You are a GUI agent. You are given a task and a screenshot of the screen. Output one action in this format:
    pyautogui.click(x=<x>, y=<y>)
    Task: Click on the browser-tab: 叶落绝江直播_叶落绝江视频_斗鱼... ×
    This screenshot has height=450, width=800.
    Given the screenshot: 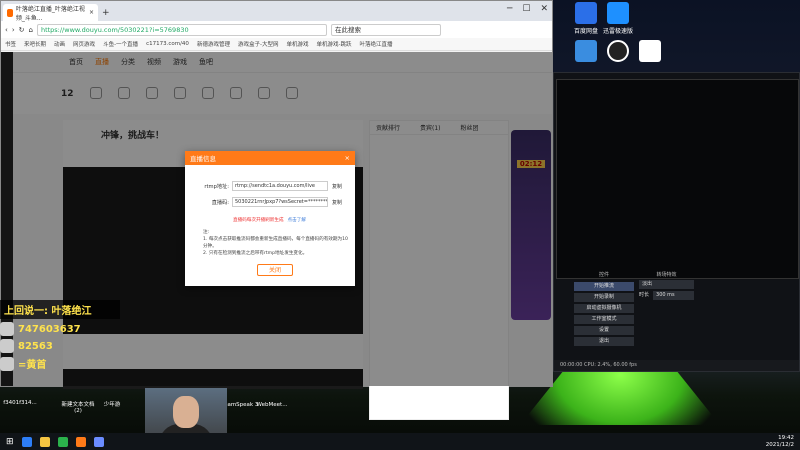 What is the action you would take?
    pyautogui.click(x=50, y=13)
    